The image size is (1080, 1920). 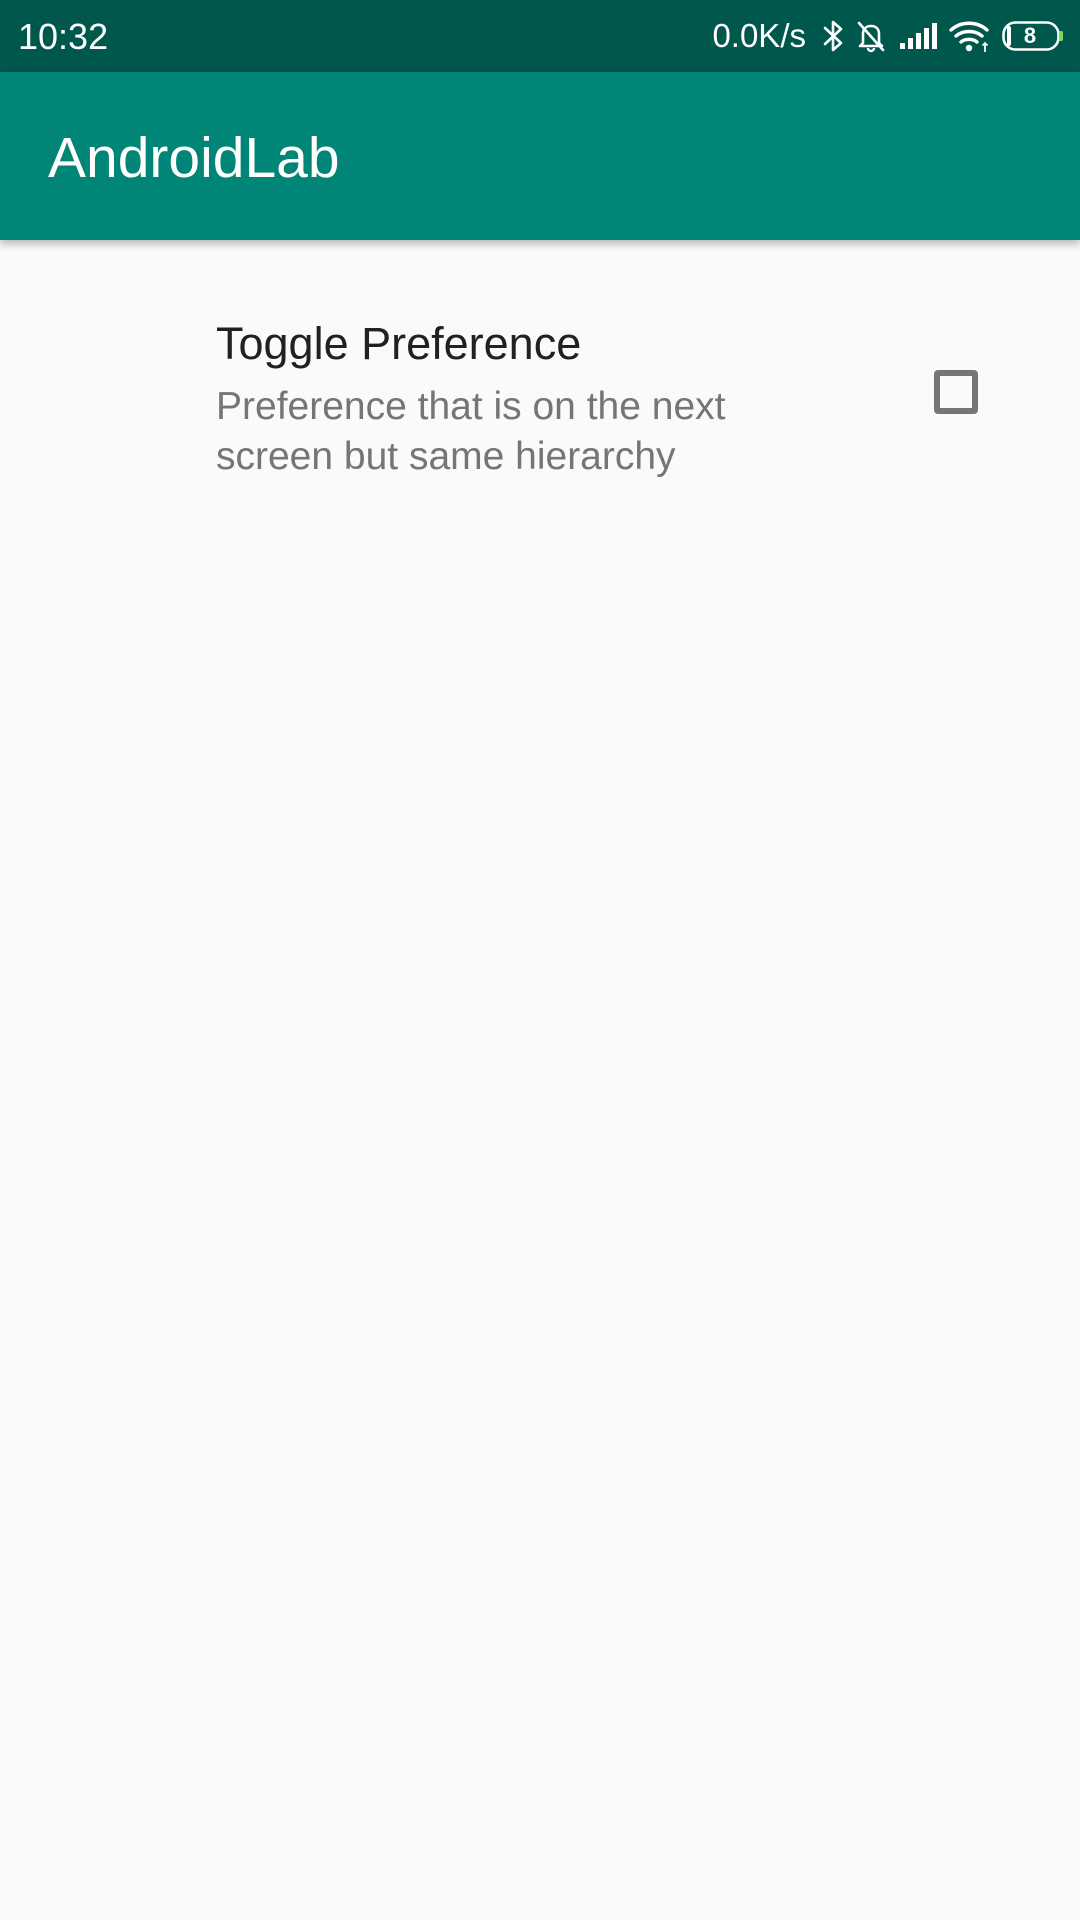 I want to click on signal-icon, so click(x=918, y=36).